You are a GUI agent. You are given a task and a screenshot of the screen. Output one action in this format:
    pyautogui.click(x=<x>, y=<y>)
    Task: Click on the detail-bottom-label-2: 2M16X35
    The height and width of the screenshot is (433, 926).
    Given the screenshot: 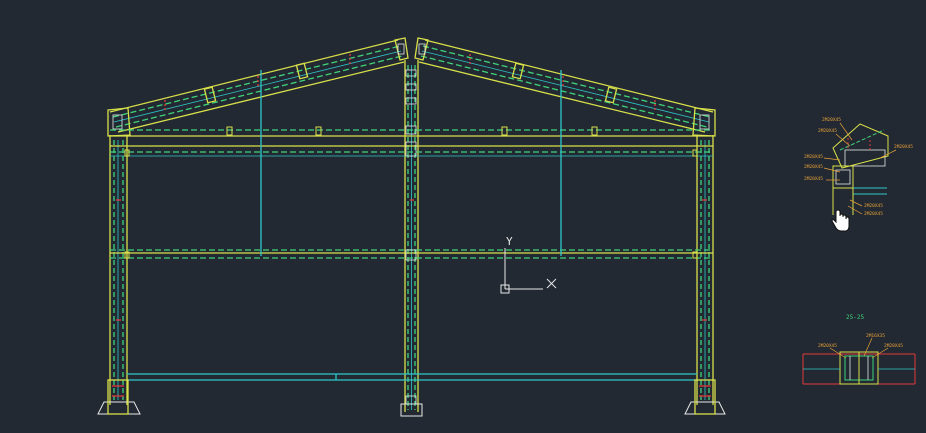 What is the action you would take?
    pyautogui.click(x=875, y=336)
    